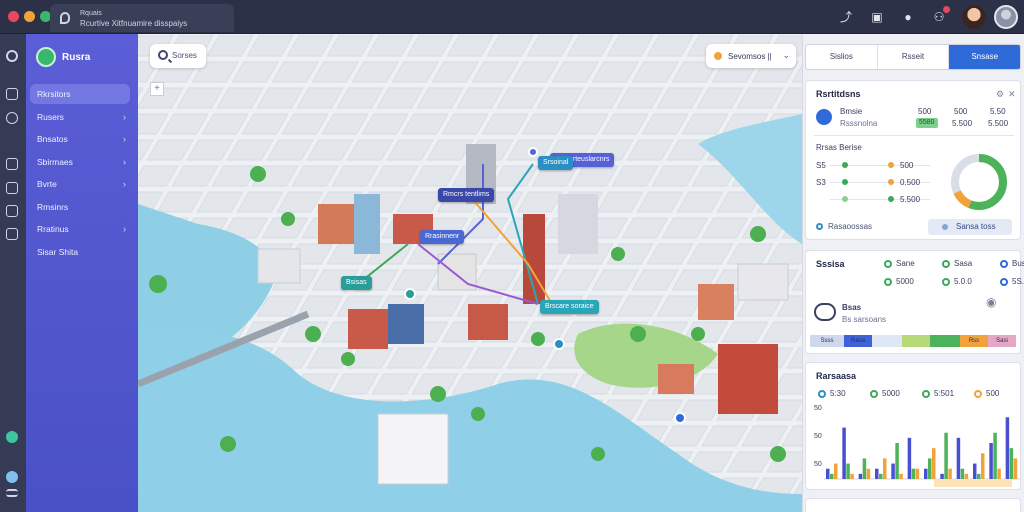 Image resolution: width=1024 pixels, height=512 pixels. What do you see at coordinates (979, 182) in the screenshot?
I see `donut-chart` at bounding box center [979, 182].